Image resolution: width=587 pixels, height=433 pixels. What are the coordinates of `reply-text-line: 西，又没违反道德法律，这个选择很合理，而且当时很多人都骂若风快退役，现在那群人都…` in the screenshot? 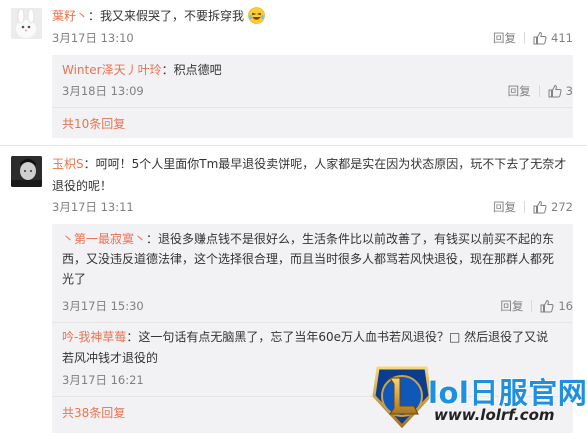 It's located at (308, 259).